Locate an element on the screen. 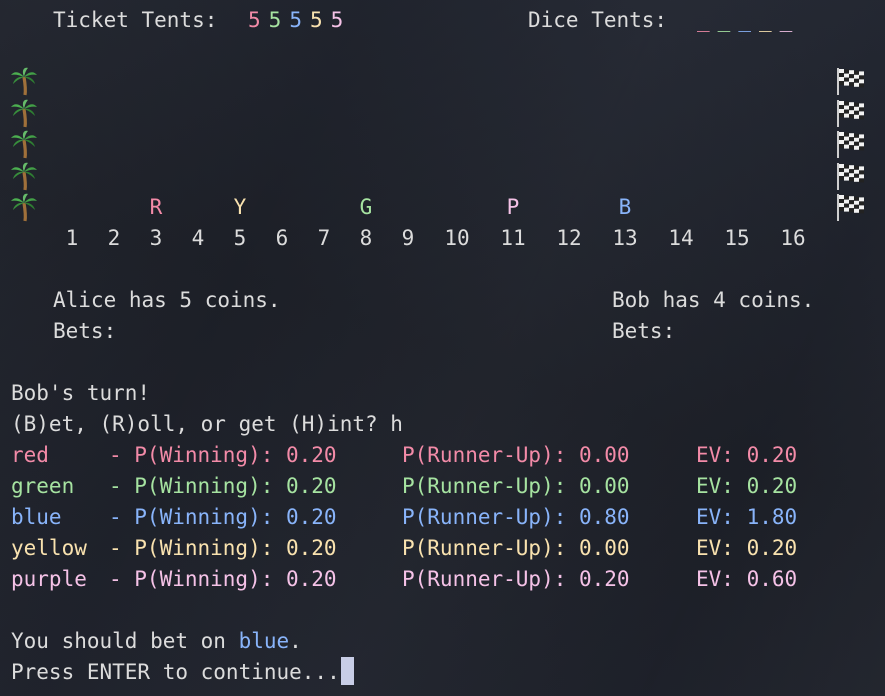  track-number-11: 11 is located at coordinates (513, 238).